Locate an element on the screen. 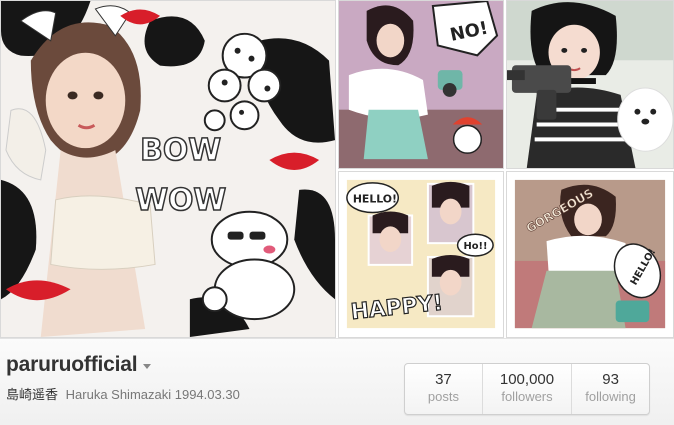 This screenshot has height=425, width=674. posts-count: 37 is located at coordinates (443, 379).